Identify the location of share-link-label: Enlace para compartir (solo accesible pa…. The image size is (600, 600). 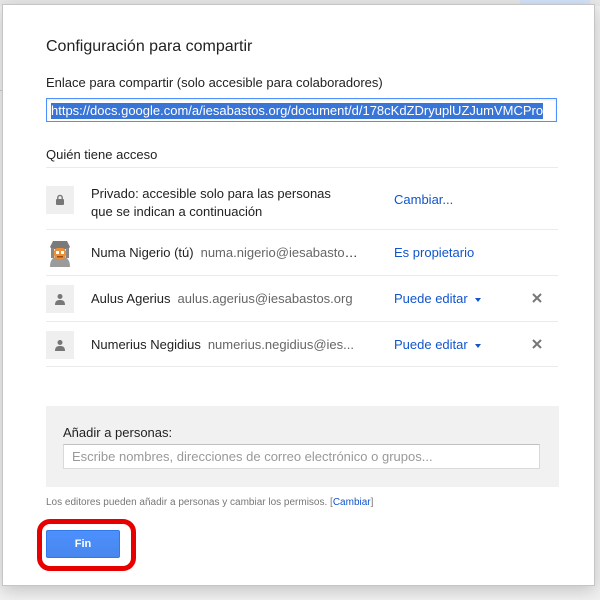
(214, 82).